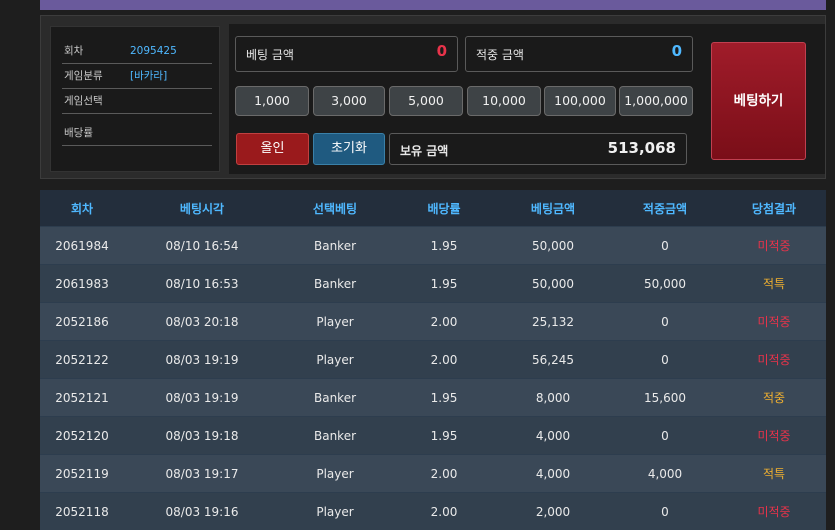  Describe the element at coordinates (202, 246) in the screenshot. I see `cell-time: 08/10 16:54` at that location.